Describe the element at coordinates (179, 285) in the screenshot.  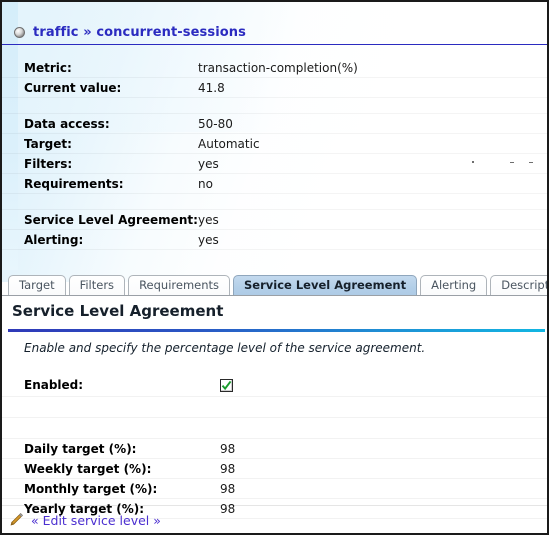
I see `tab-requirements: Requirements` at that location.